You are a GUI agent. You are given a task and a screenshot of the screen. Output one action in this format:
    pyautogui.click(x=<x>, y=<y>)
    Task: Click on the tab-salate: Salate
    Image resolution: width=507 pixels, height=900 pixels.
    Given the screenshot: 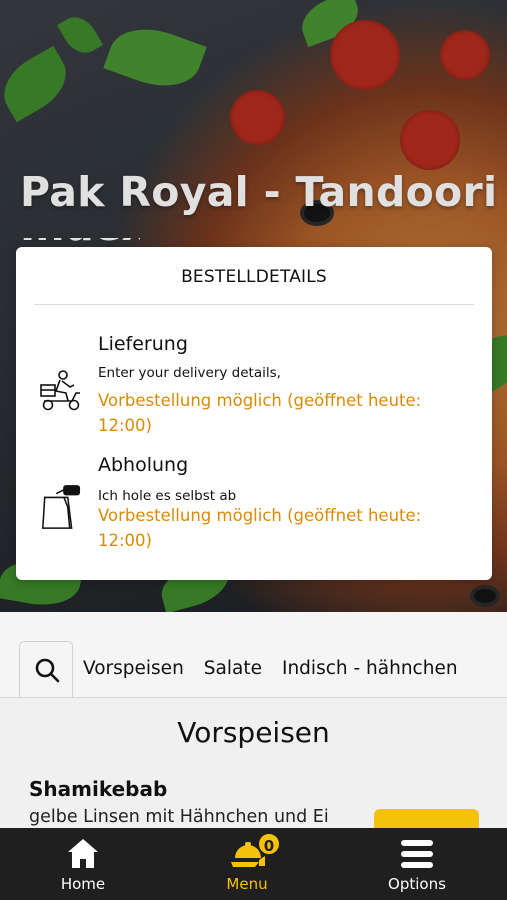 What is the action you would take?
    pyautogui.click(x=233, y=668)
    